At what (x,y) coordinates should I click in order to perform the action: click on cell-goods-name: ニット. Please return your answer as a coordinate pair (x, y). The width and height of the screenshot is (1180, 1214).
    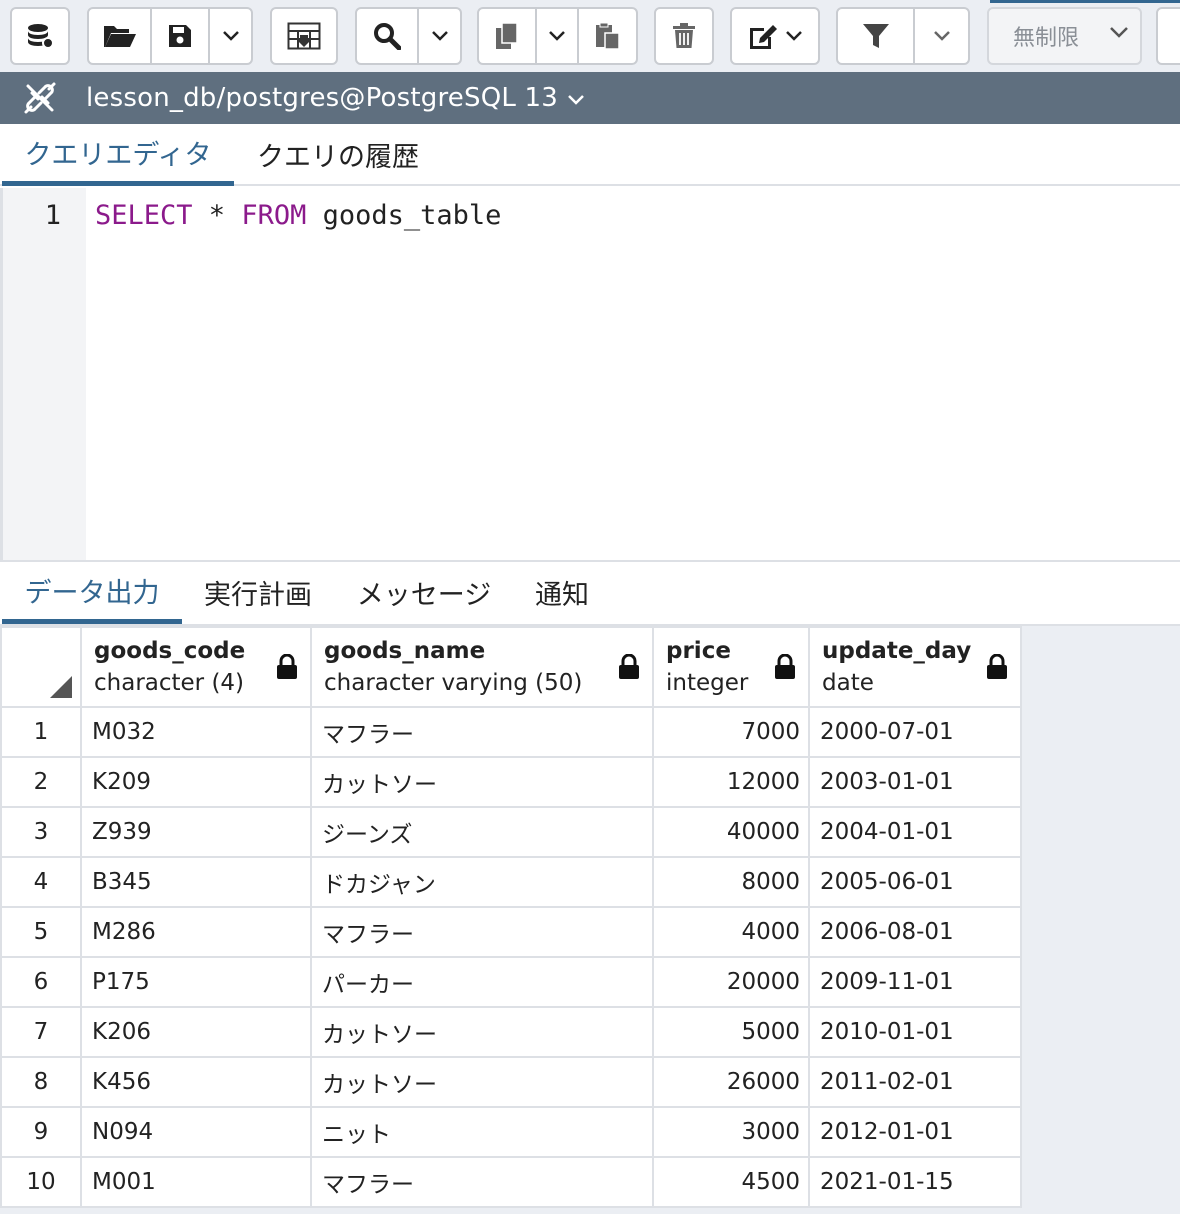
    Looking at the image, I should click on (482, 1132).